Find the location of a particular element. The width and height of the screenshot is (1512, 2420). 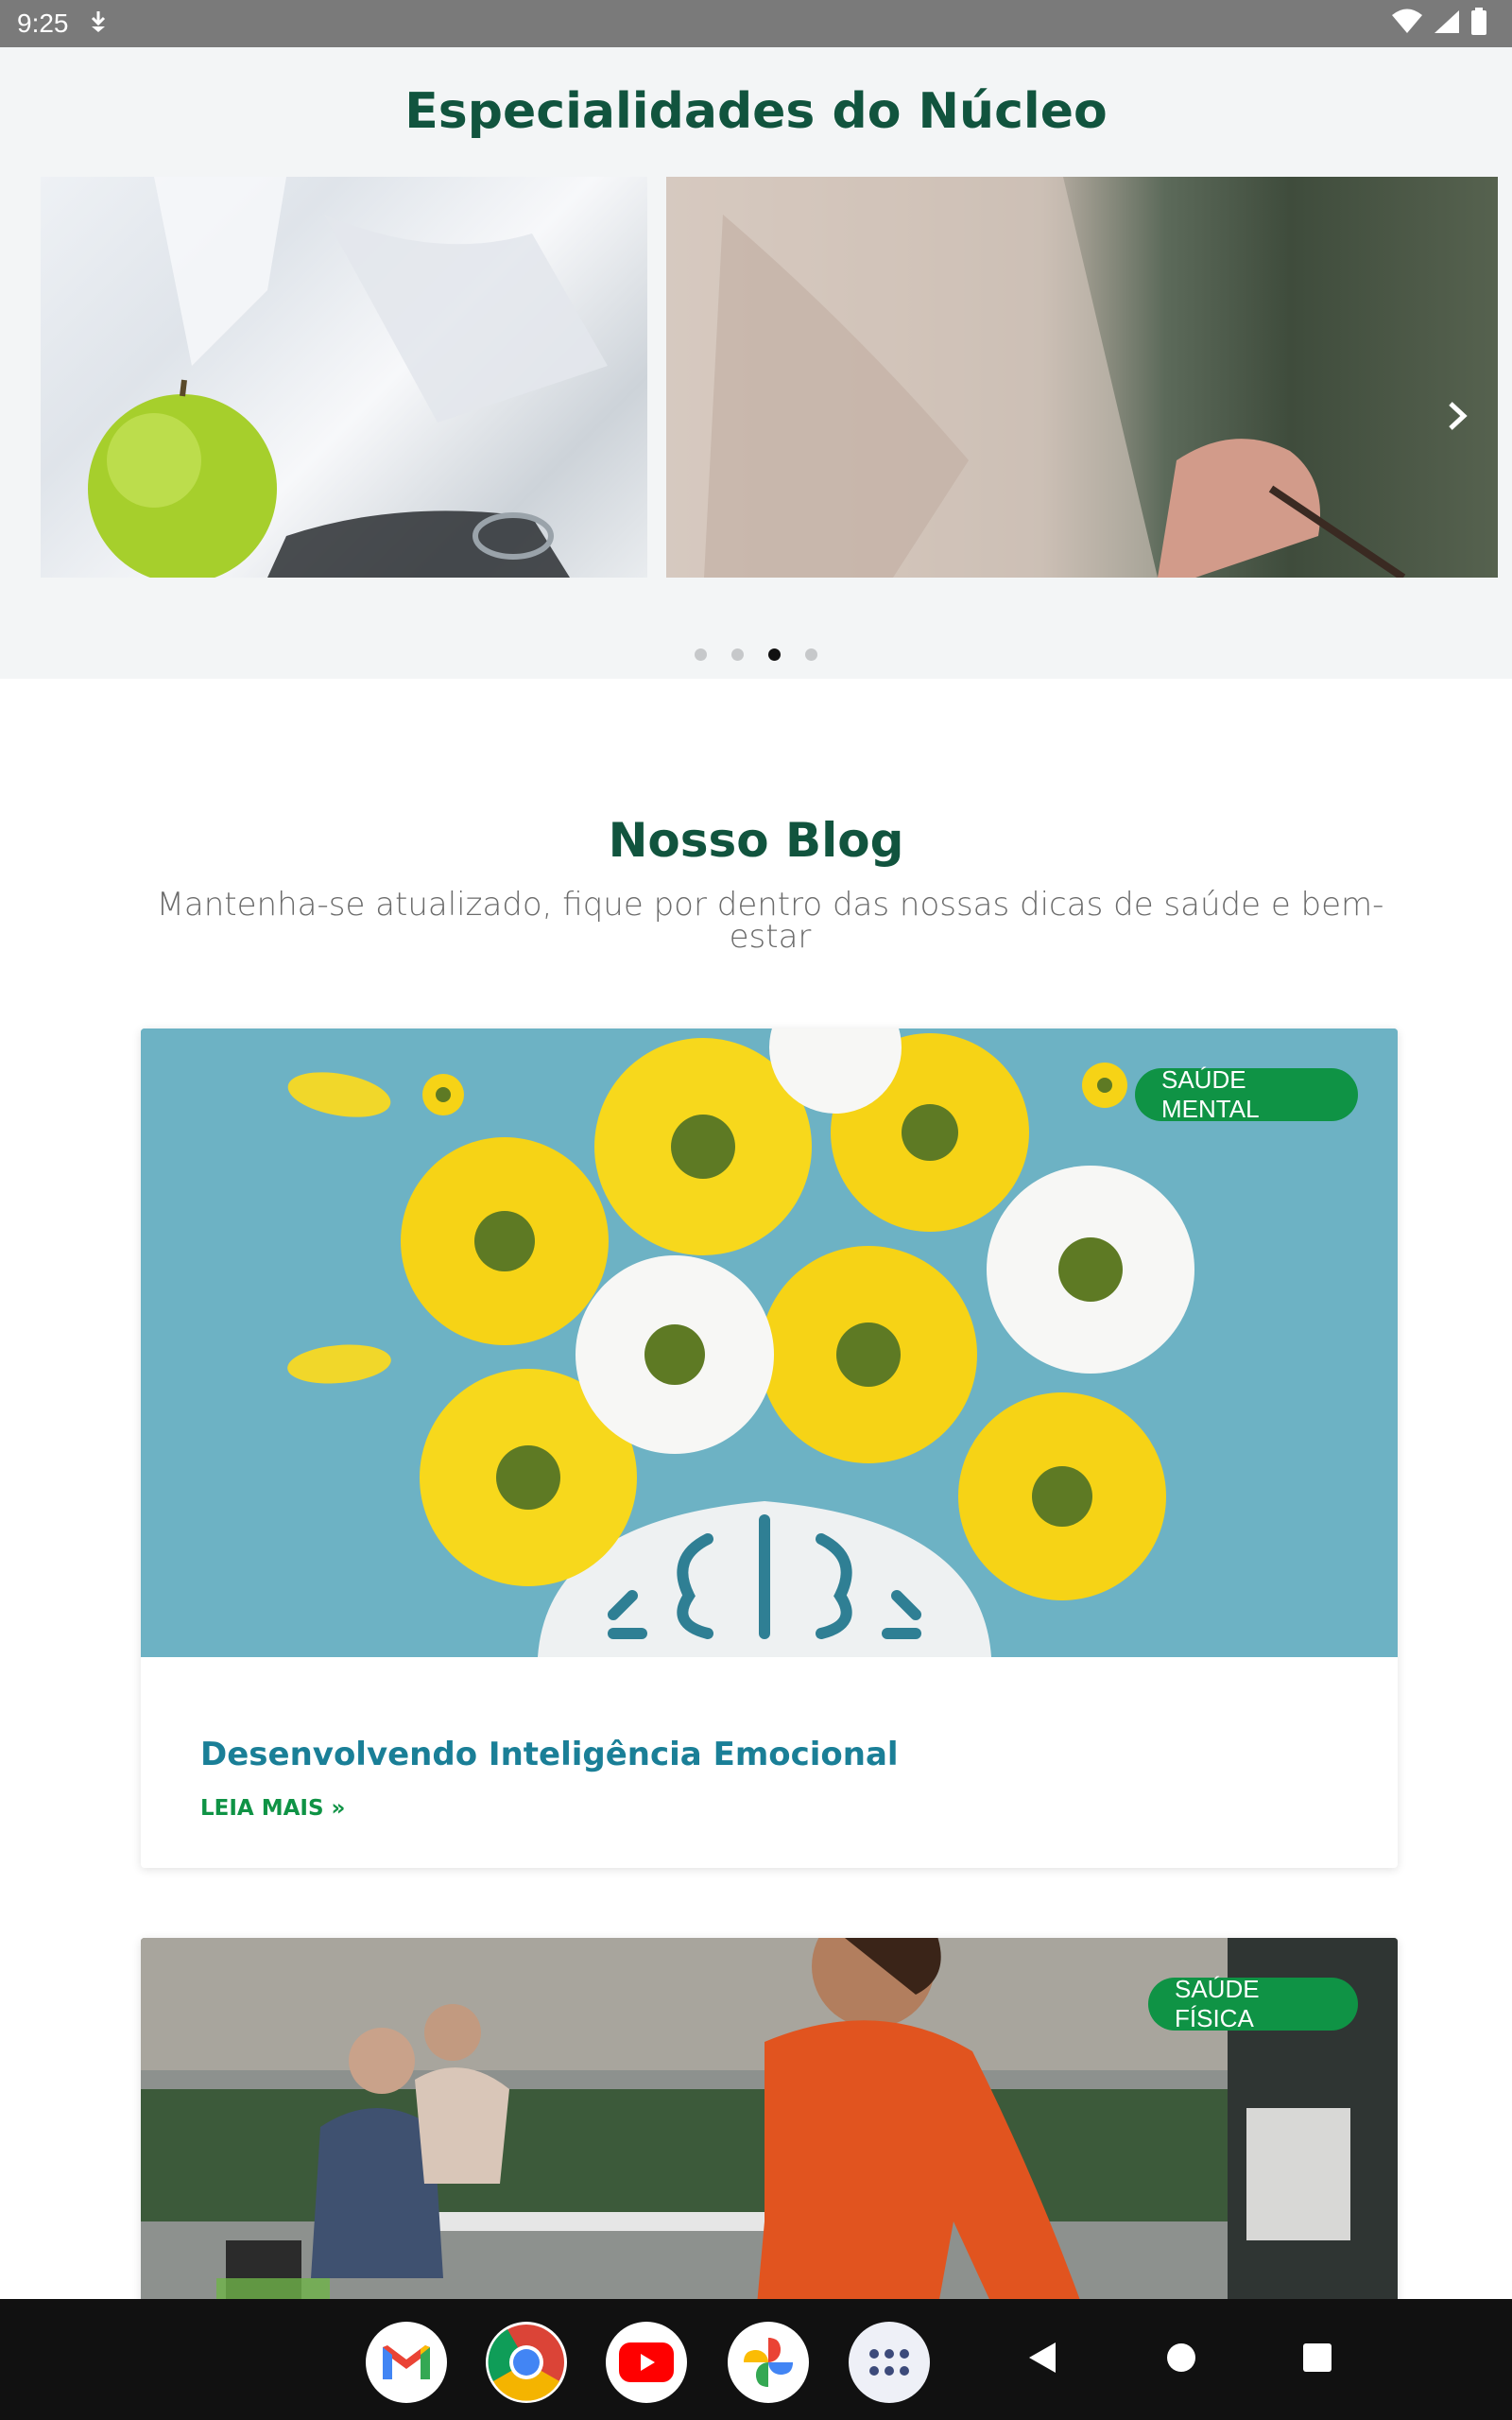

carousel-next-button is located at coordinates (1457, 418).